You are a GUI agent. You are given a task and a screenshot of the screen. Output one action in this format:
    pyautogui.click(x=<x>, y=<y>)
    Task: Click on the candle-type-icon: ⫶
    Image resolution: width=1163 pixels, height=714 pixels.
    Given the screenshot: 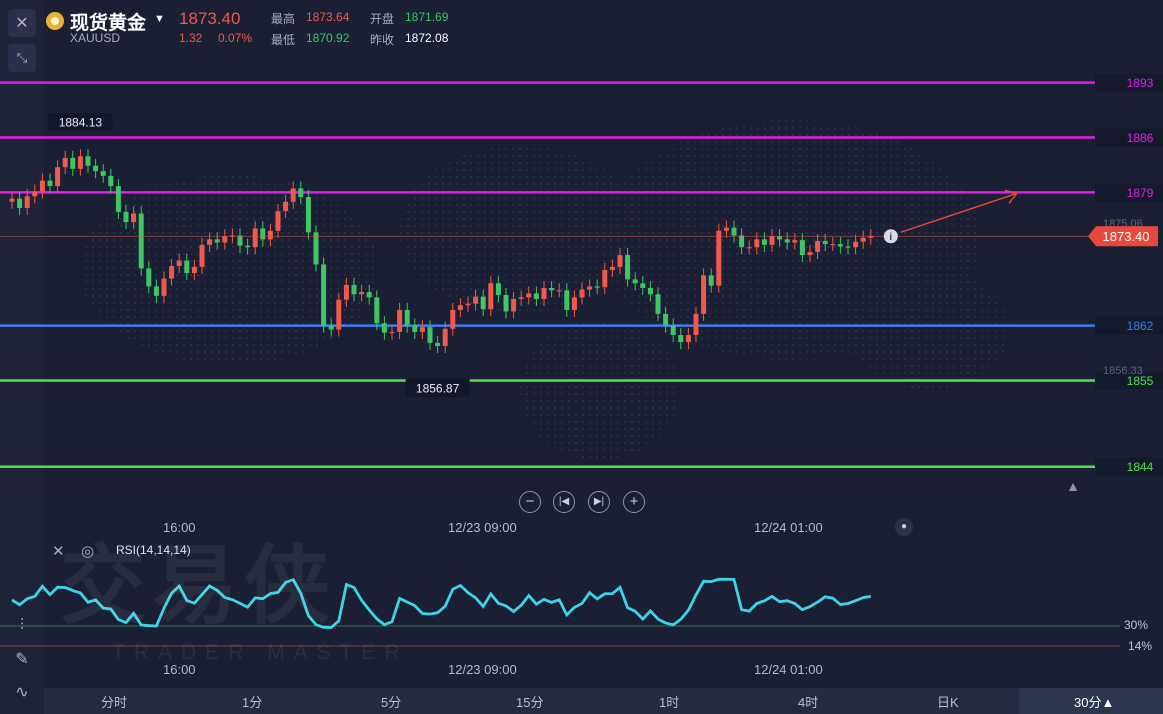 What is the action you would take?
    pyautogui.click(x=22, y=626)
    